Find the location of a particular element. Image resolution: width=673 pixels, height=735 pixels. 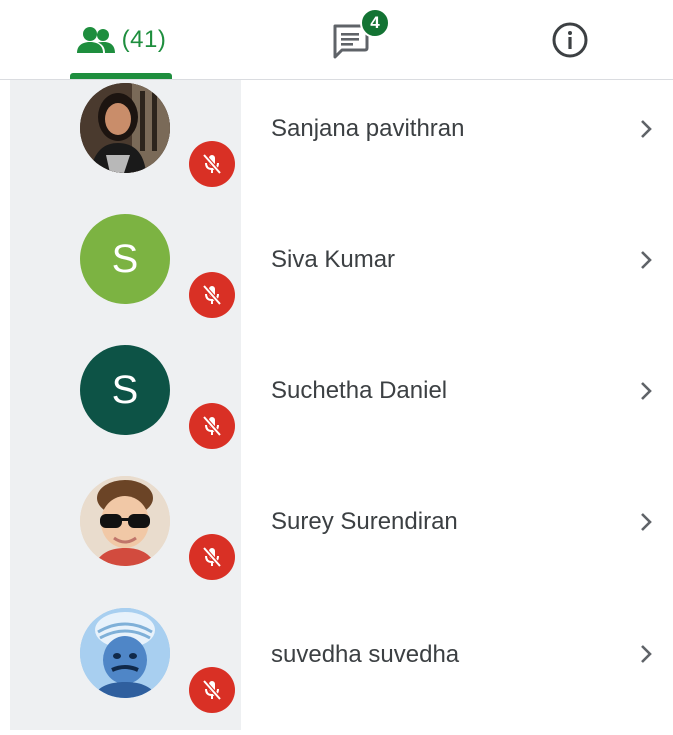

tab-bar: (41) 4 is located at coordinates (336, 40).